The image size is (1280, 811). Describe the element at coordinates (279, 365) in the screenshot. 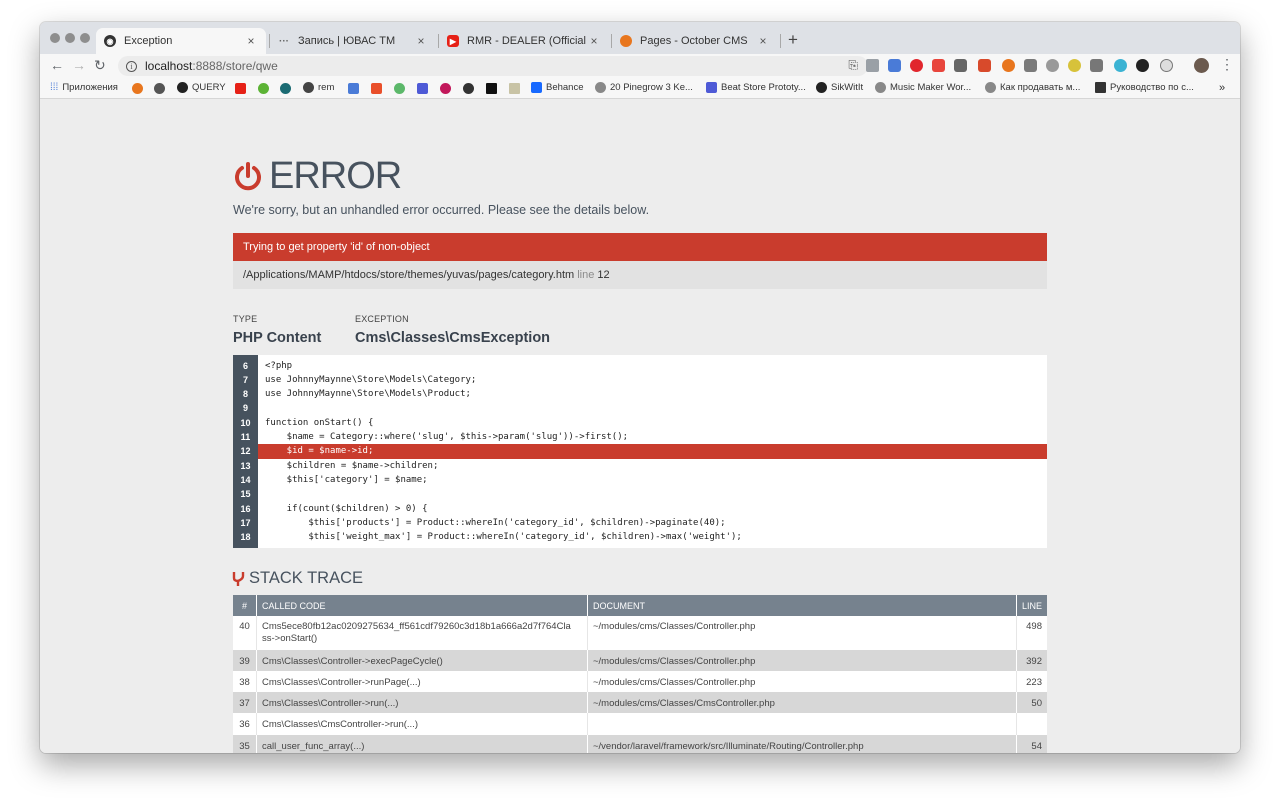

I see `code-line-text: <?php` at that location.